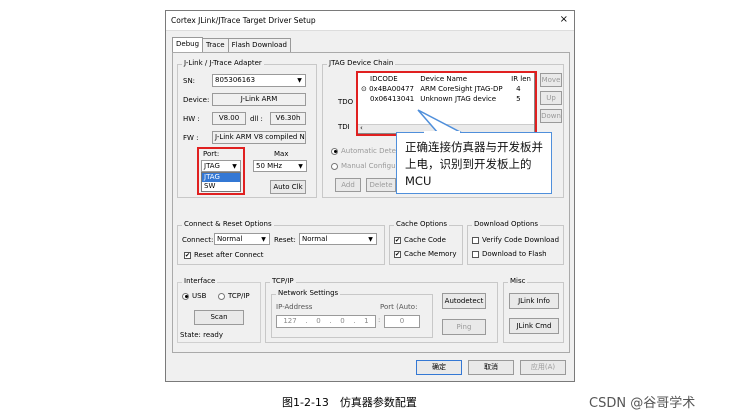 The image size is (730, 418). I want to click on figure-caption: 图1-2-13 仿真器参数配置, so click(349, 402).